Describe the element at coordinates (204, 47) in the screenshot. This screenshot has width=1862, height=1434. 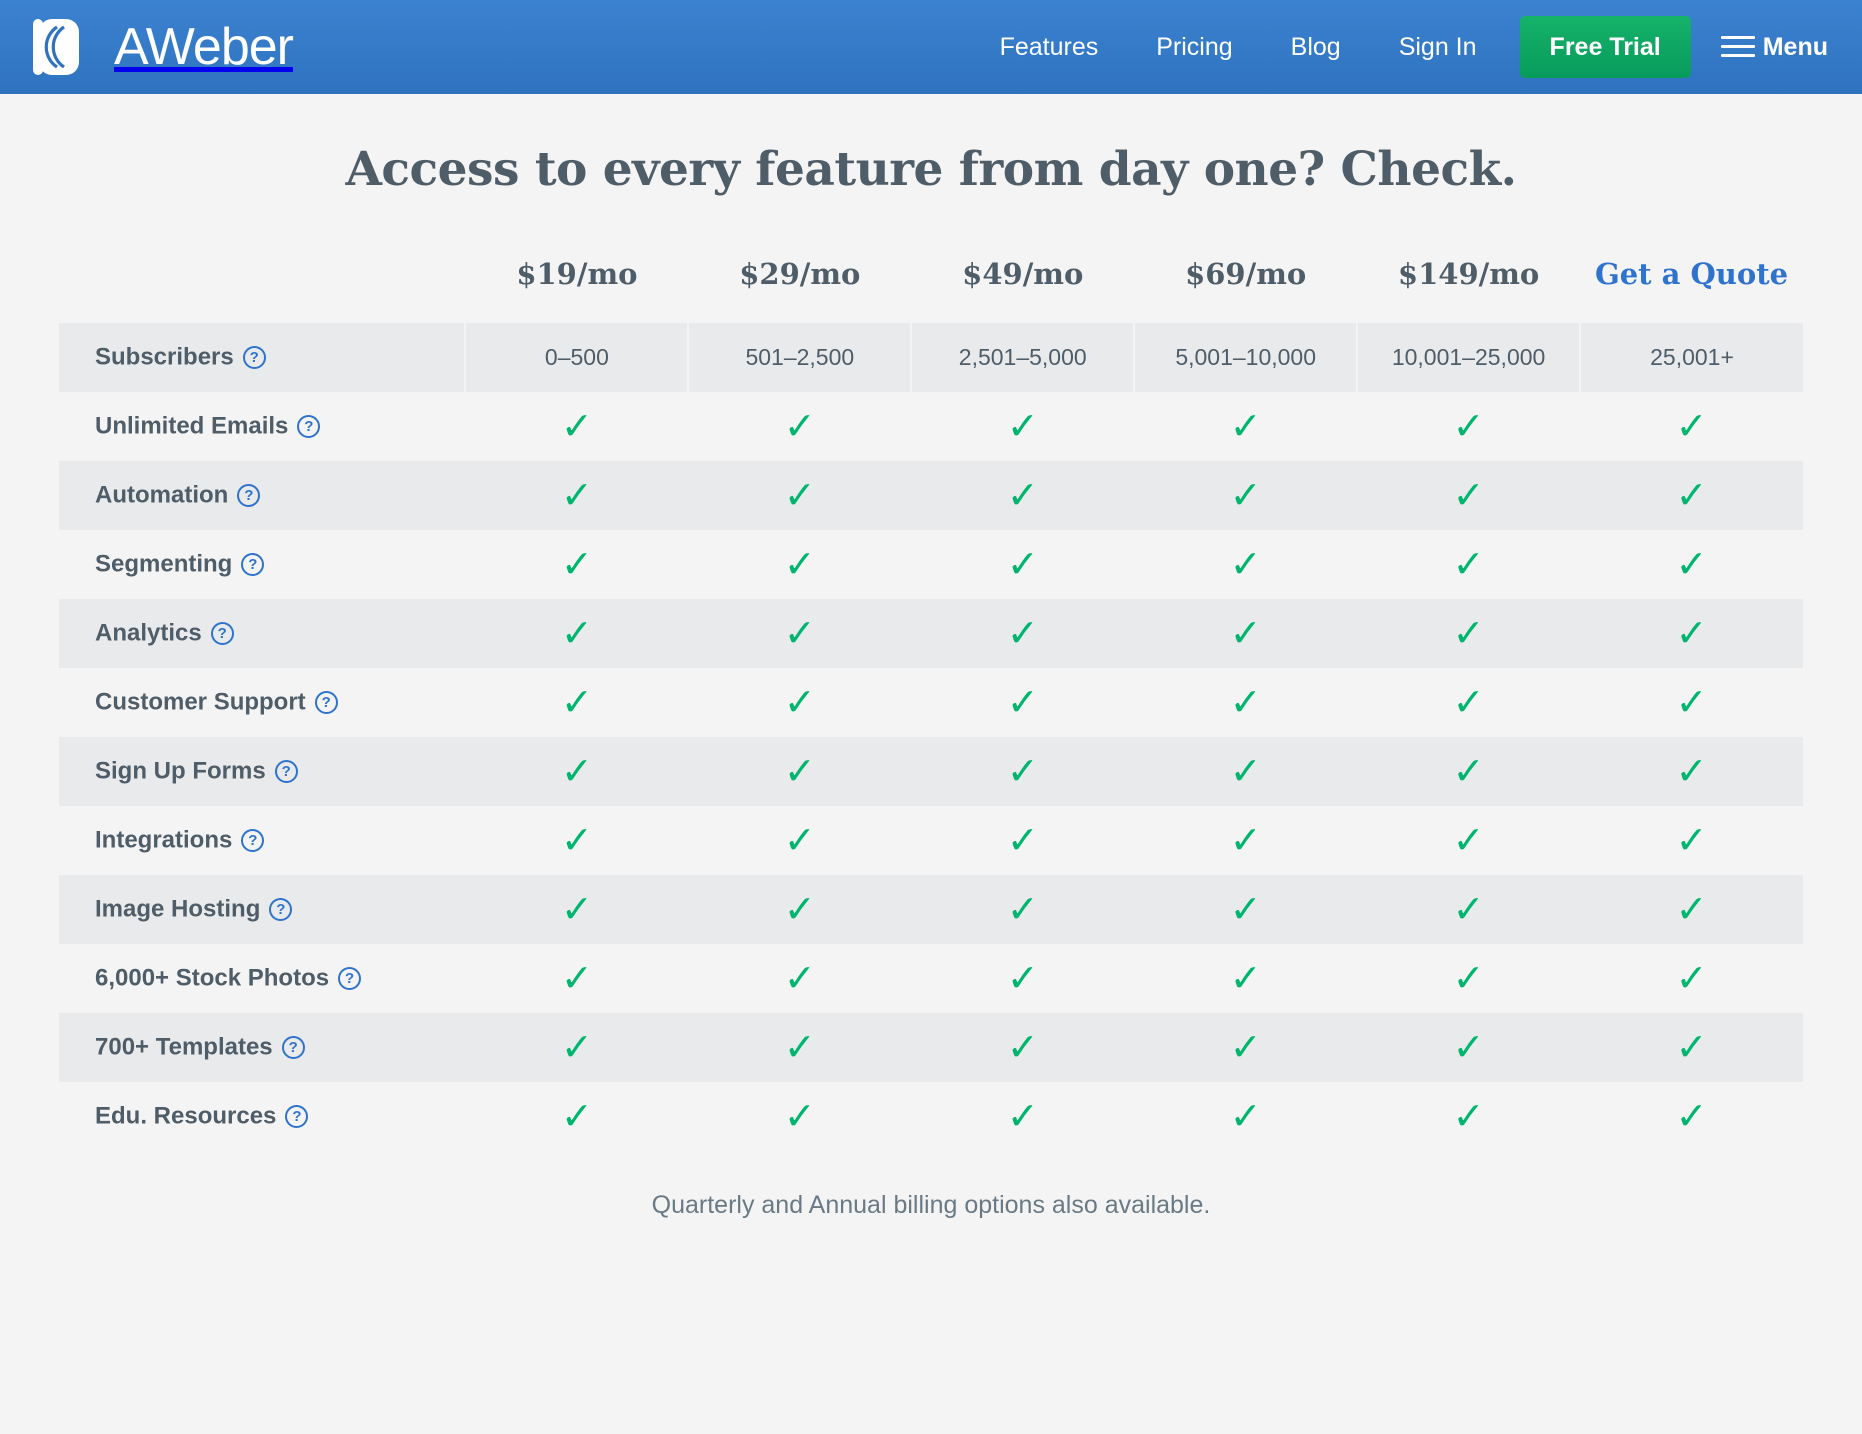
I see `brand-name: AWeber` at that location.